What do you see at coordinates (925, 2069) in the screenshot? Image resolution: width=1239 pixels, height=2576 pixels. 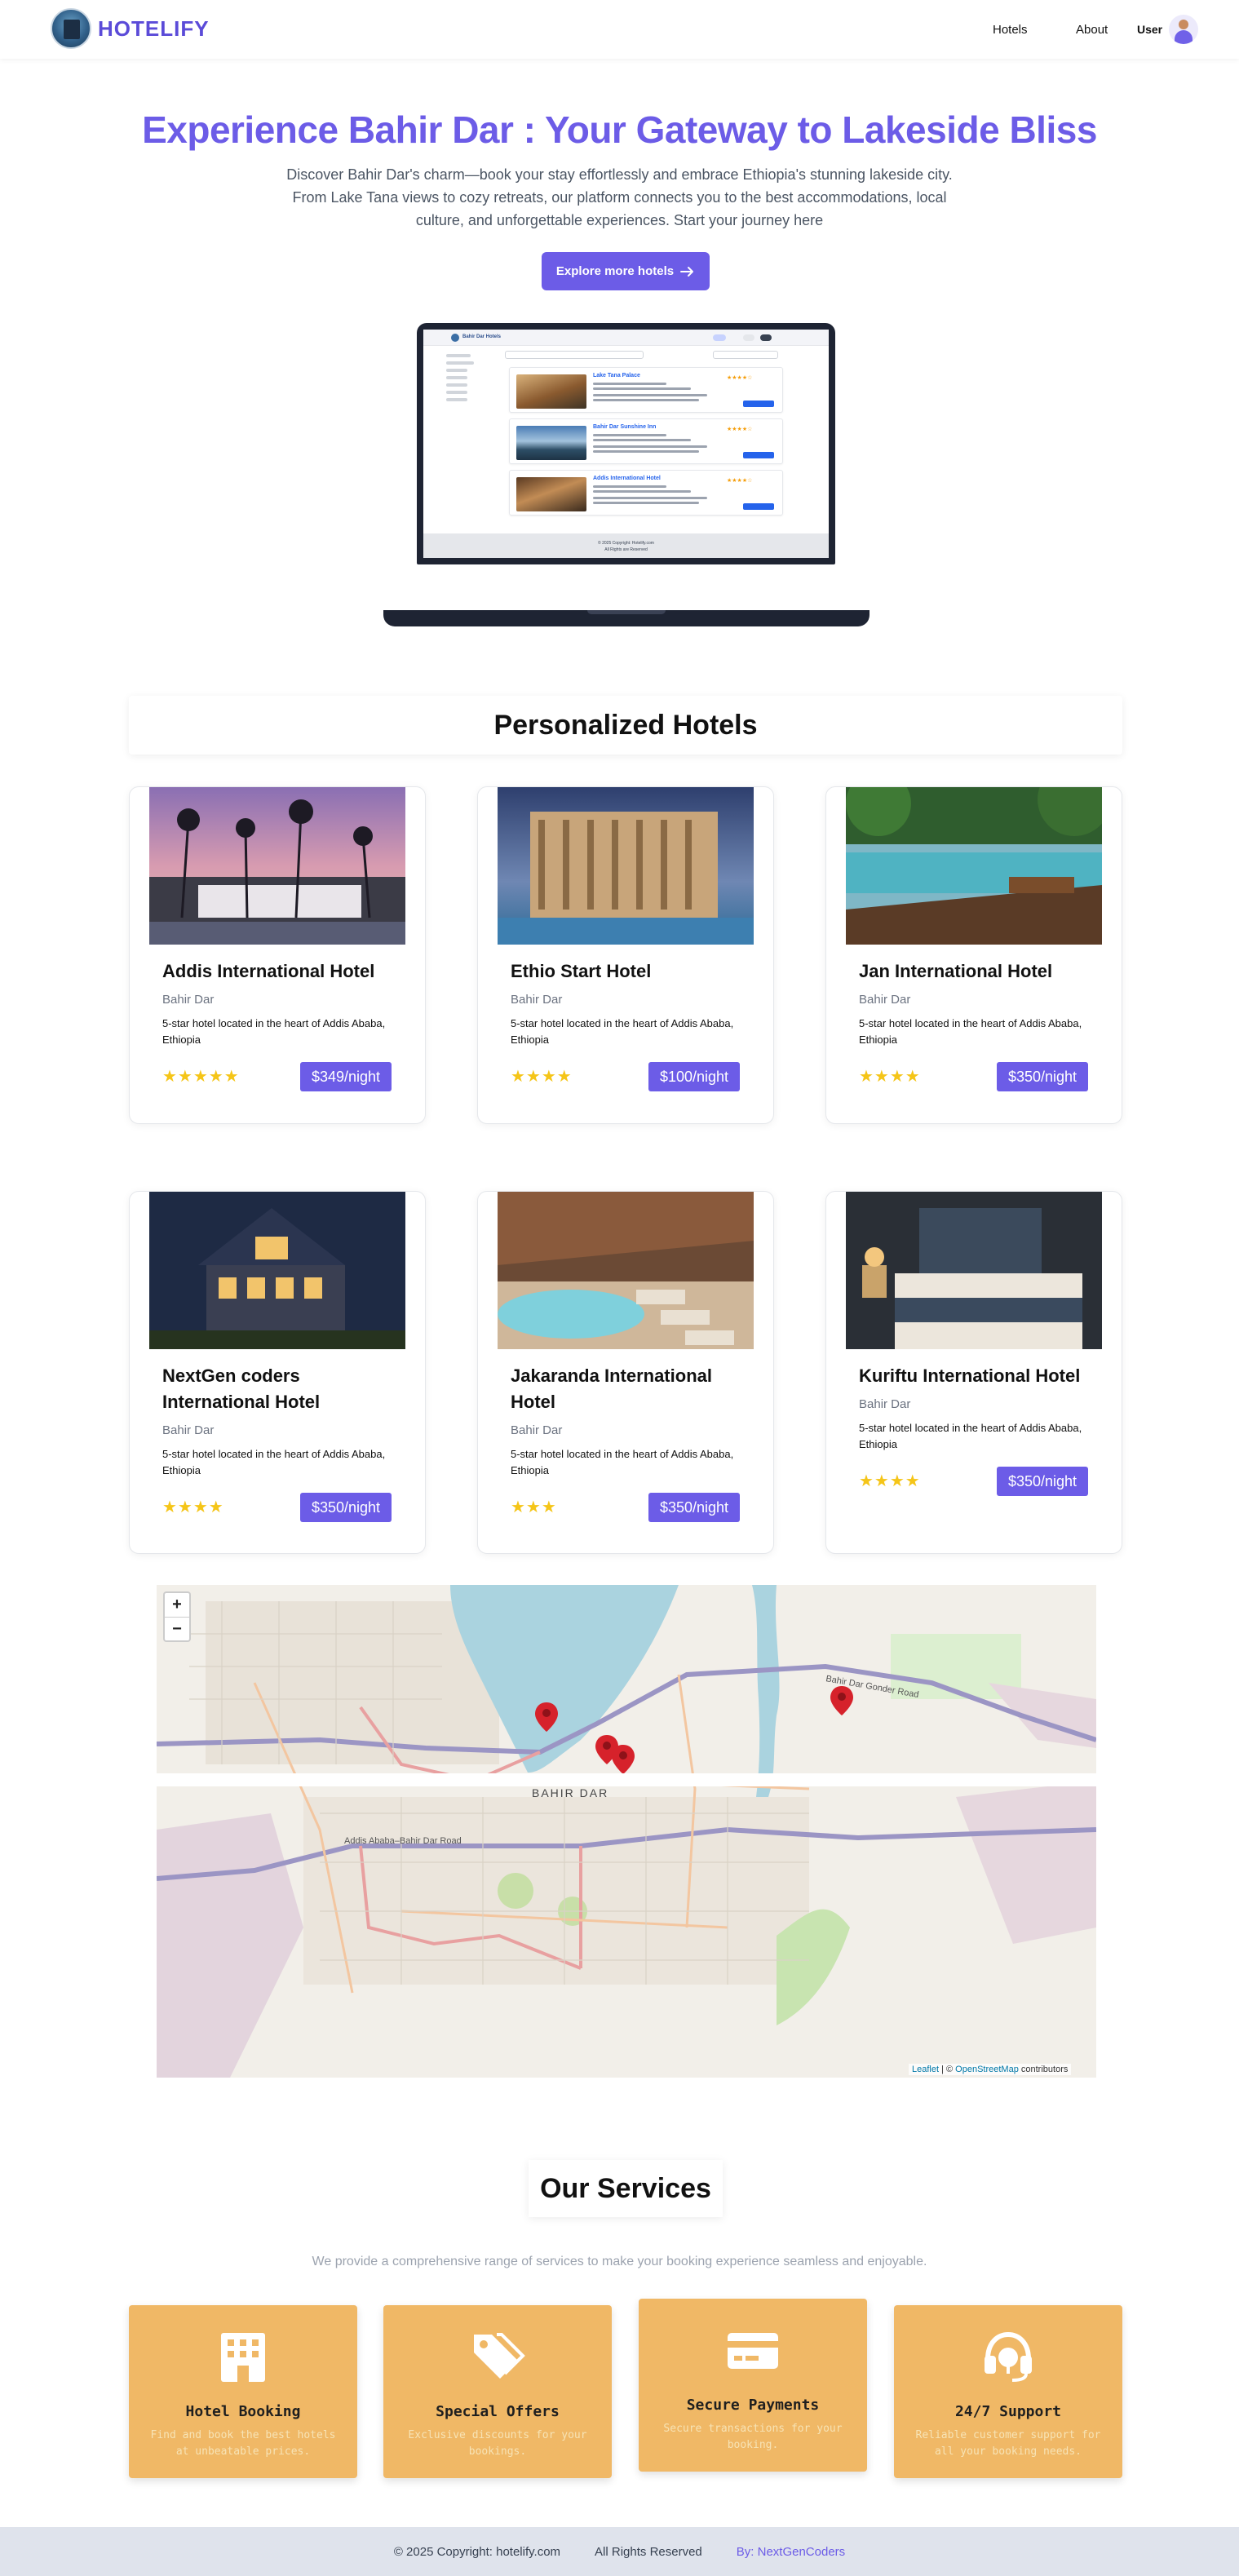 I see `leaflet-link: Leaflet` at bounding box center [925, 2069].